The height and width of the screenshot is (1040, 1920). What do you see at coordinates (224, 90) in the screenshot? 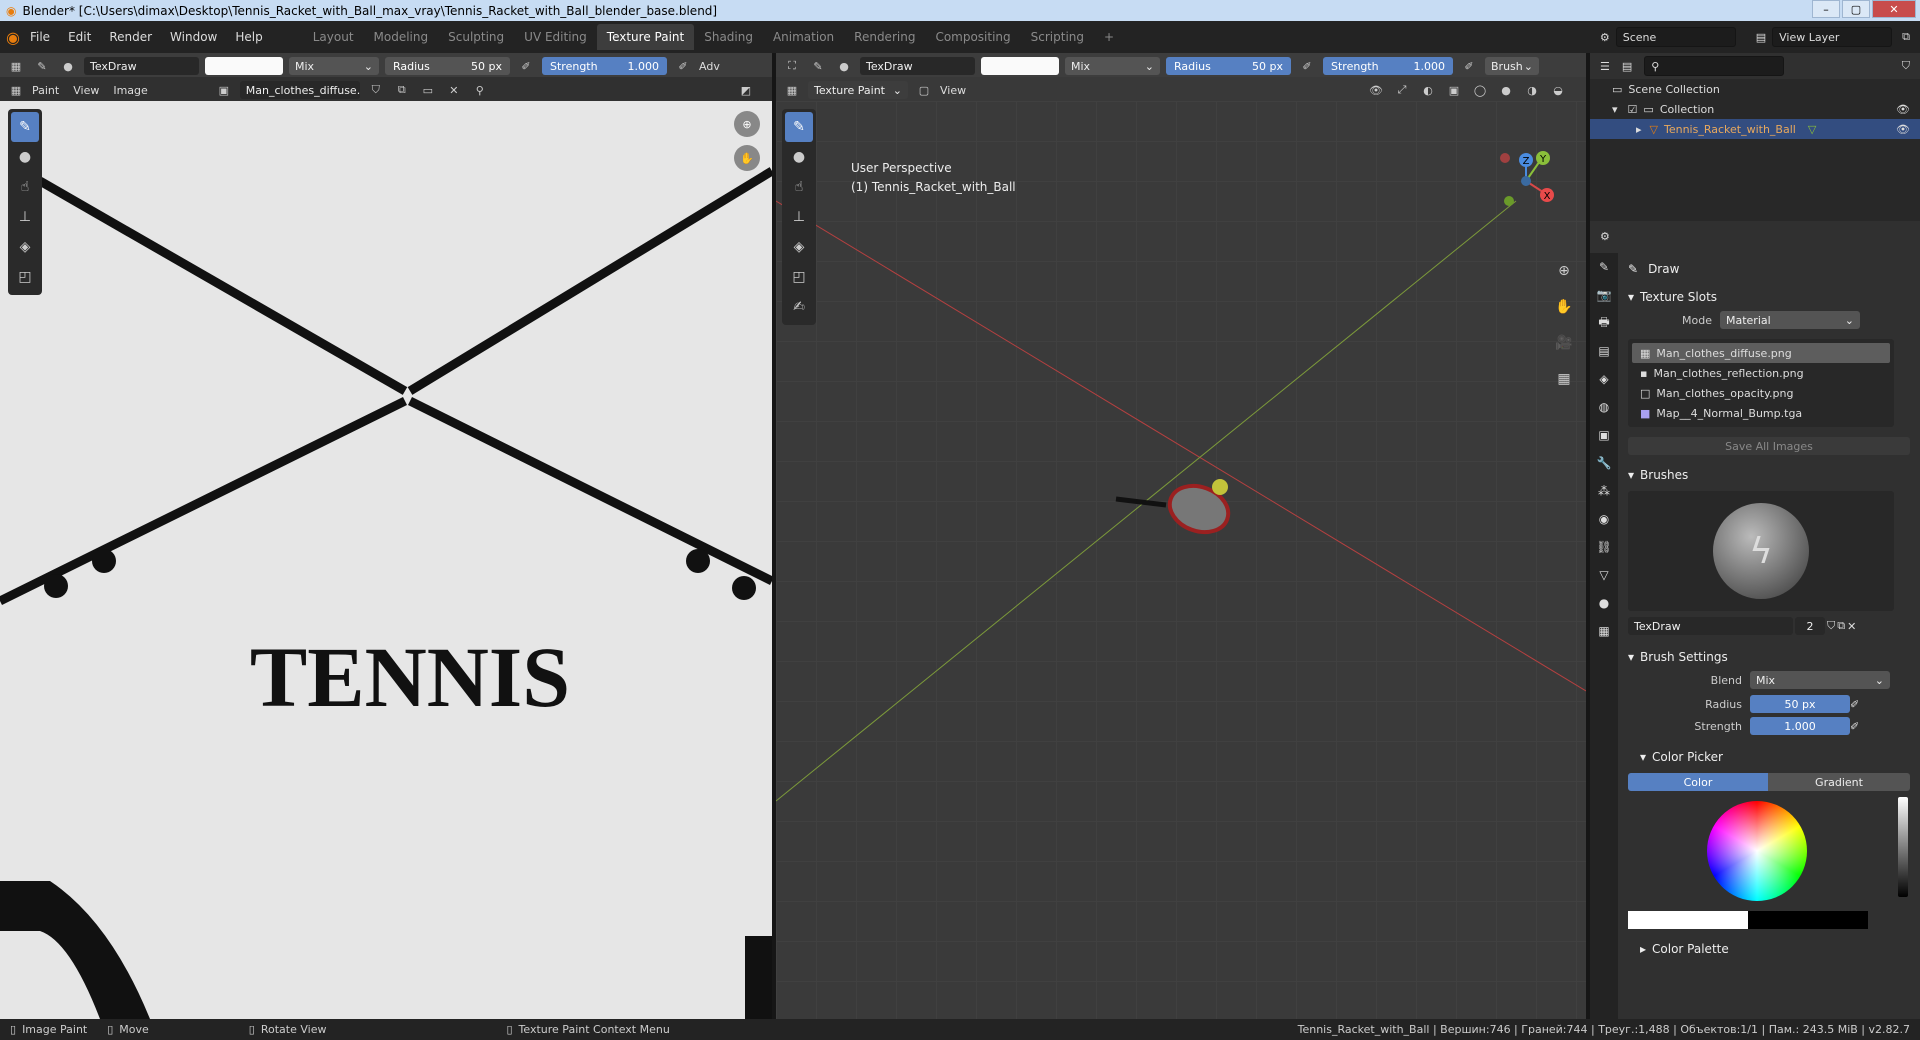
I see `image-browse-icon: ▣` at bounding box center [224, 90].